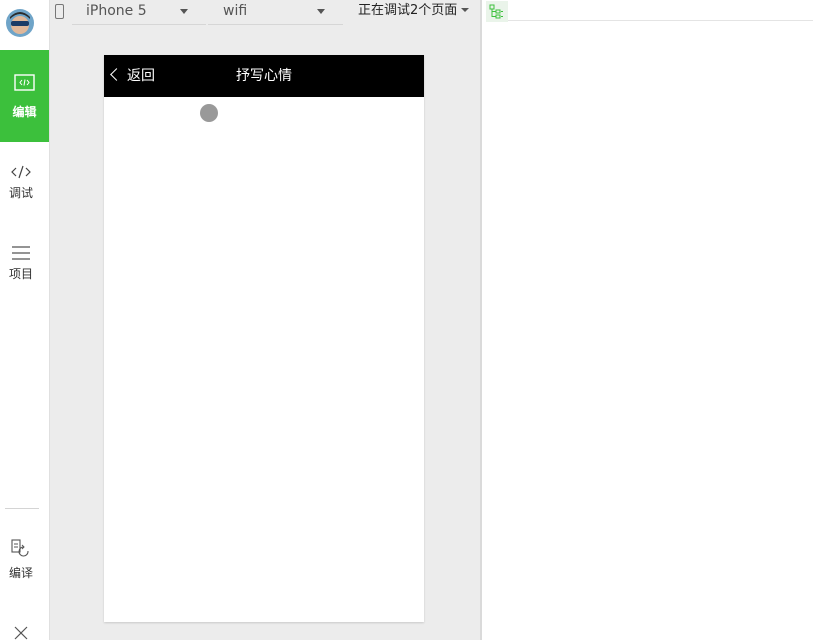 The width and height of the screenshot is (813, 640). I want to click on sidebar-collapse, so click(21, 631).